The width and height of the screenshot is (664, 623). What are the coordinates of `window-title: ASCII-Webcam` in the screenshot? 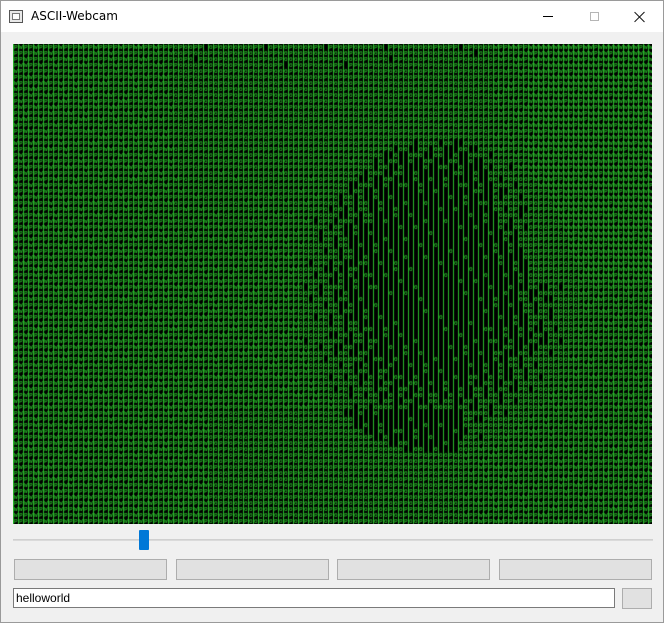 It's located at (74, 16).